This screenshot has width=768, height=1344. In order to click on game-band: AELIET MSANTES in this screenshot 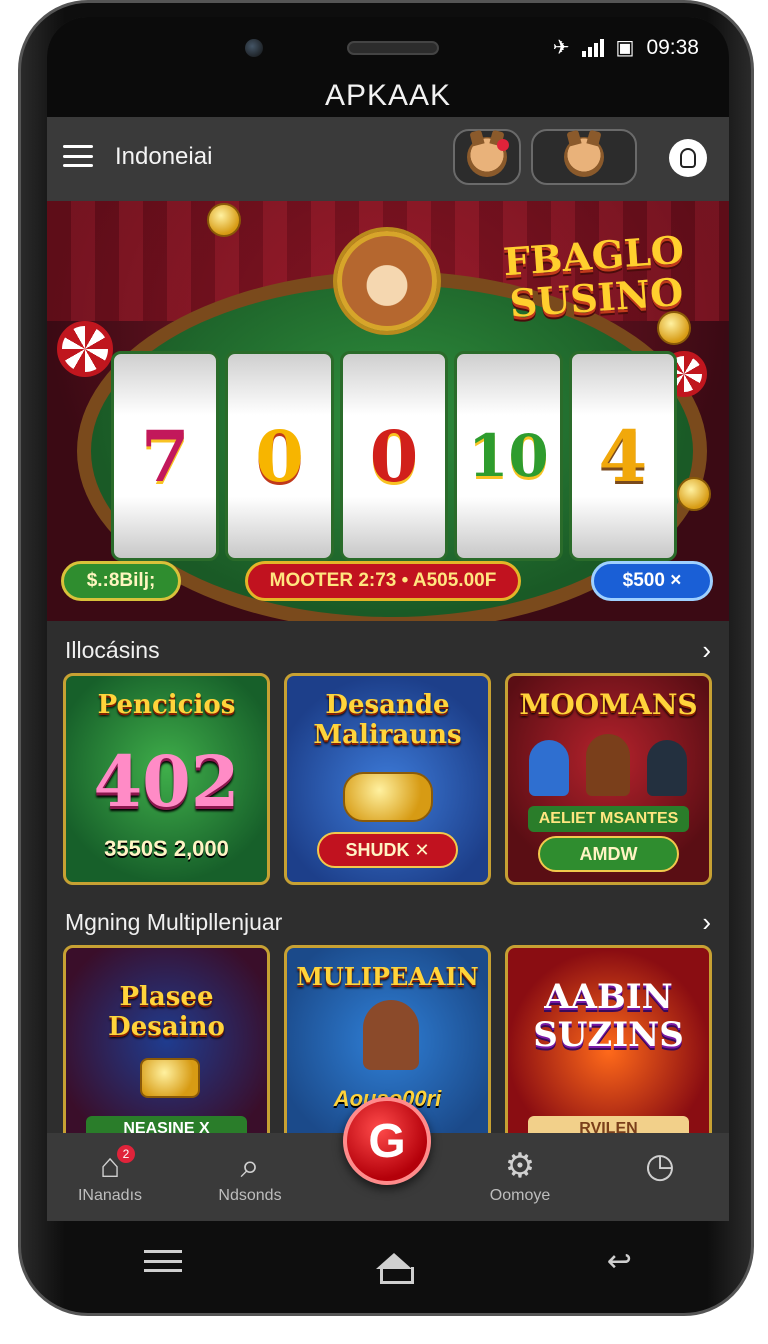, I will do `click(608, 819)`.